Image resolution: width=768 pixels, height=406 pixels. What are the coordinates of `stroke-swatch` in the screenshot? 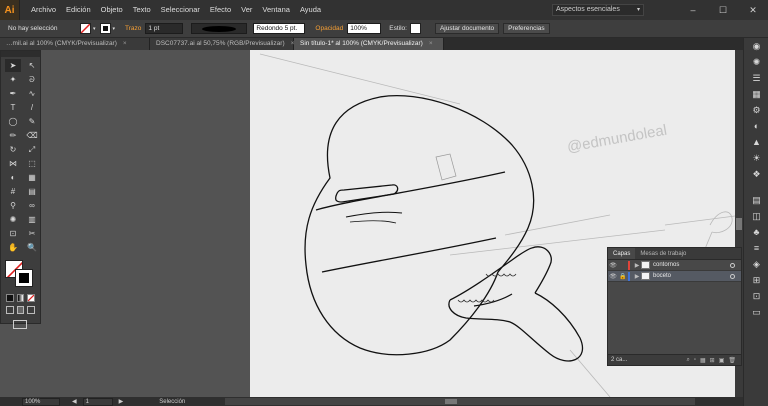 It's located at (105, 28).